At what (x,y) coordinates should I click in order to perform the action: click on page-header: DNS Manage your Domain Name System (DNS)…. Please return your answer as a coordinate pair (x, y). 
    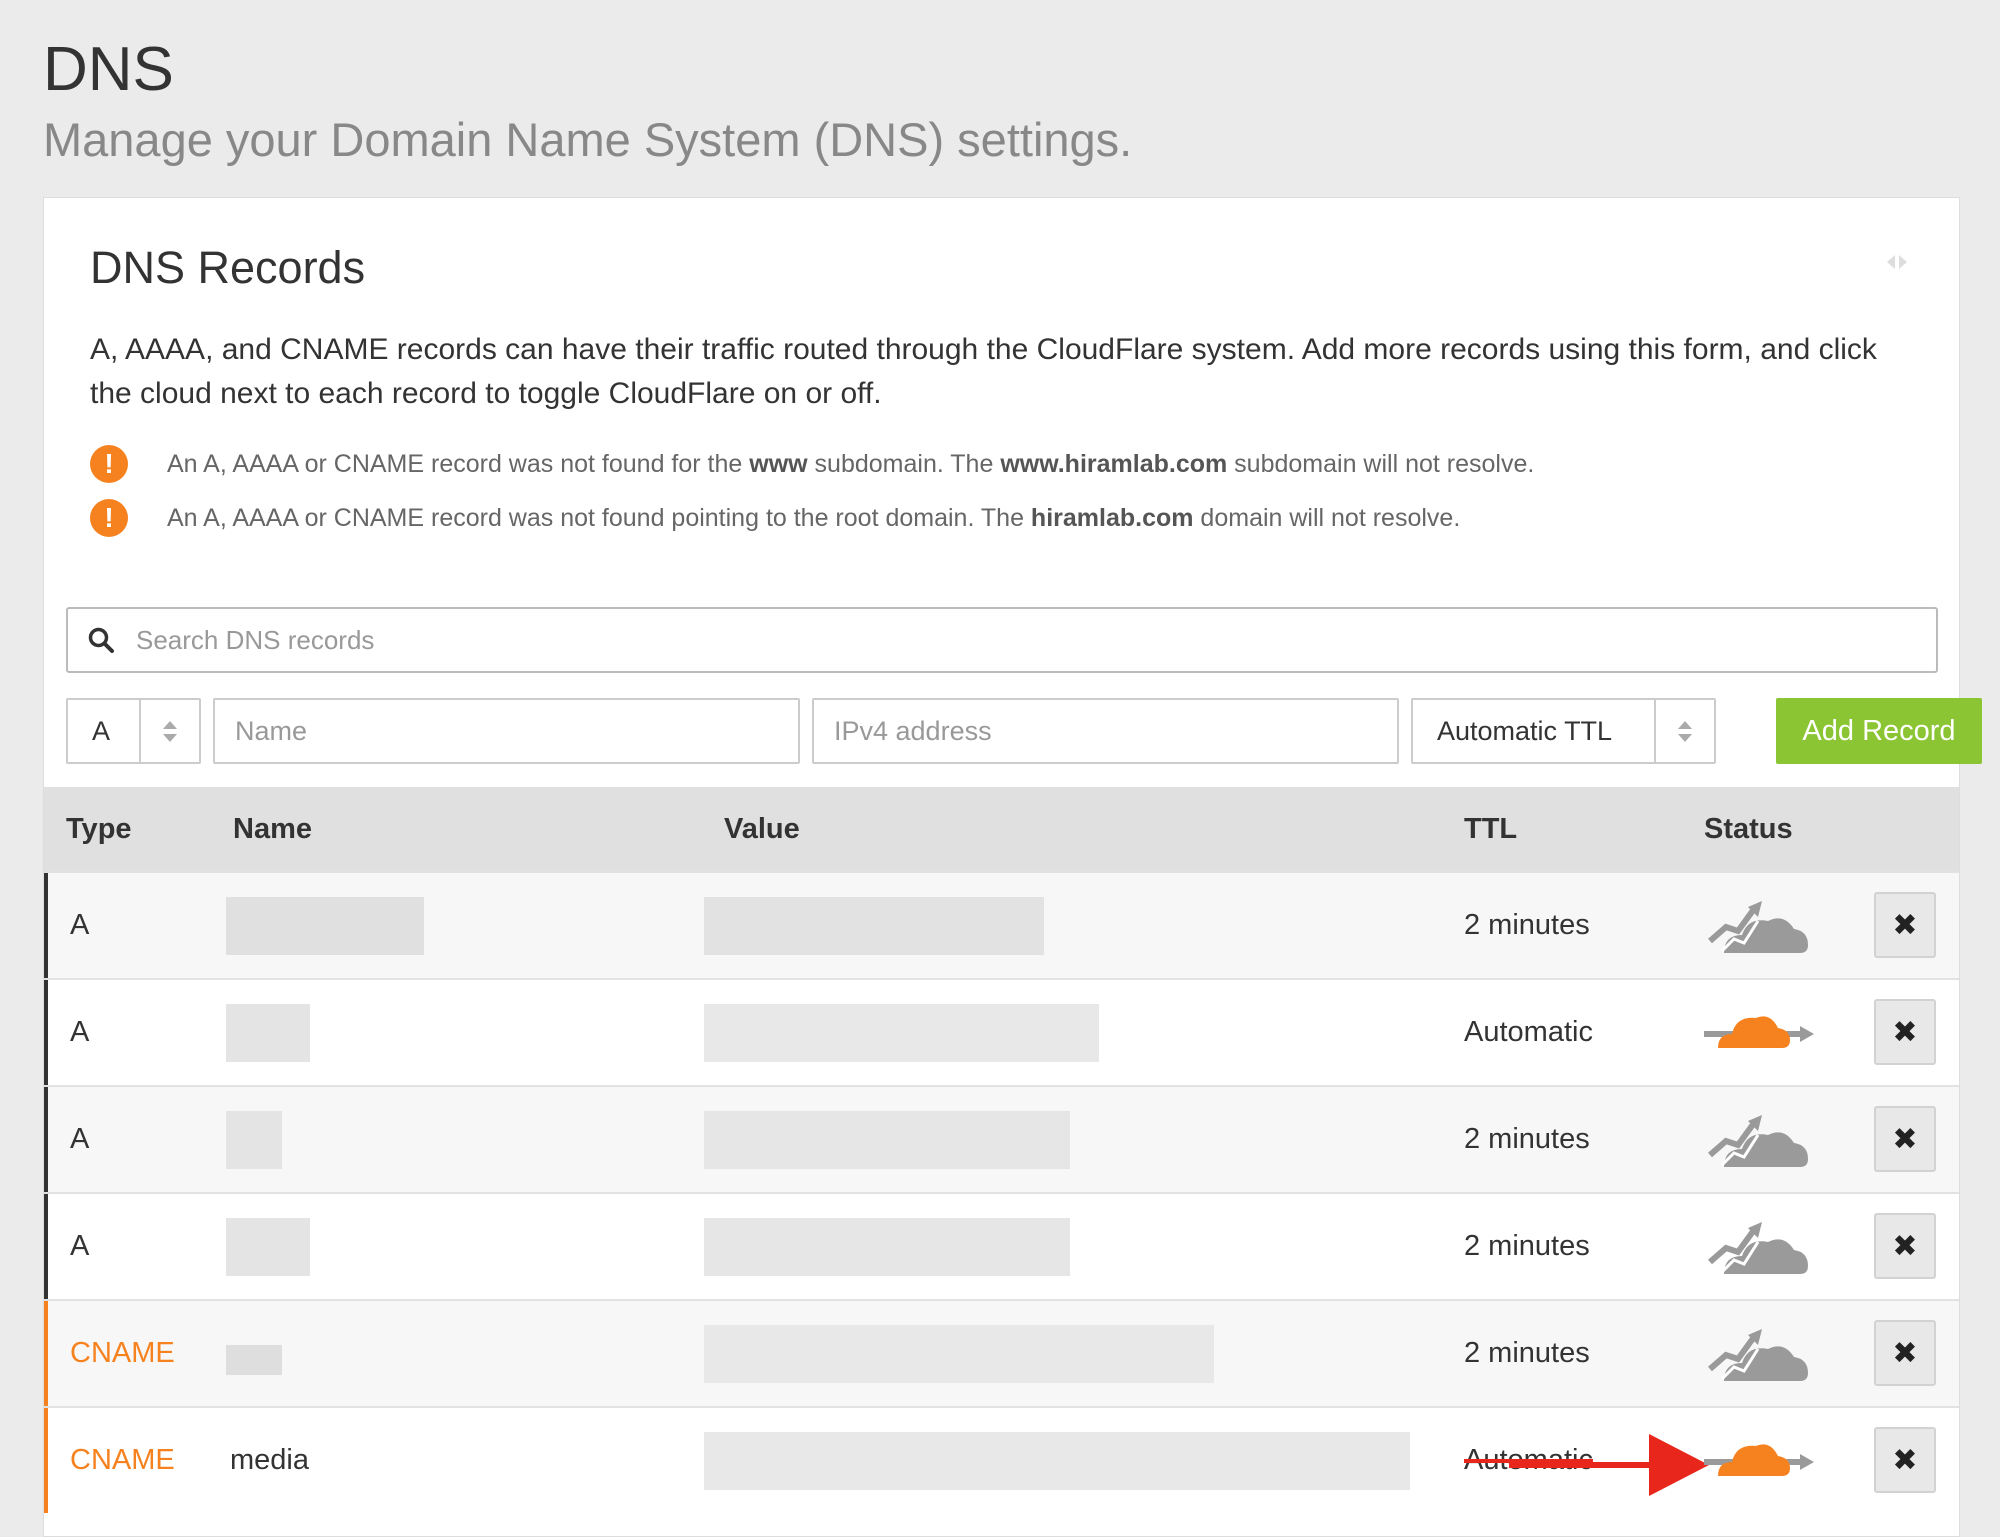
    Looking at the image, I should click on (587, 100).